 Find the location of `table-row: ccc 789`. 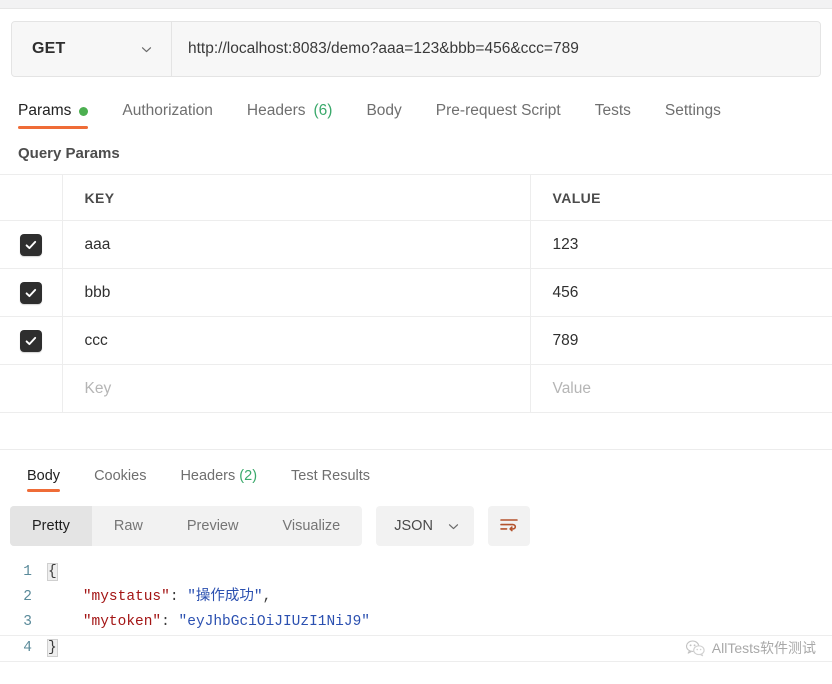

table-row: ccc 789 is located at coordinates (416, 340).